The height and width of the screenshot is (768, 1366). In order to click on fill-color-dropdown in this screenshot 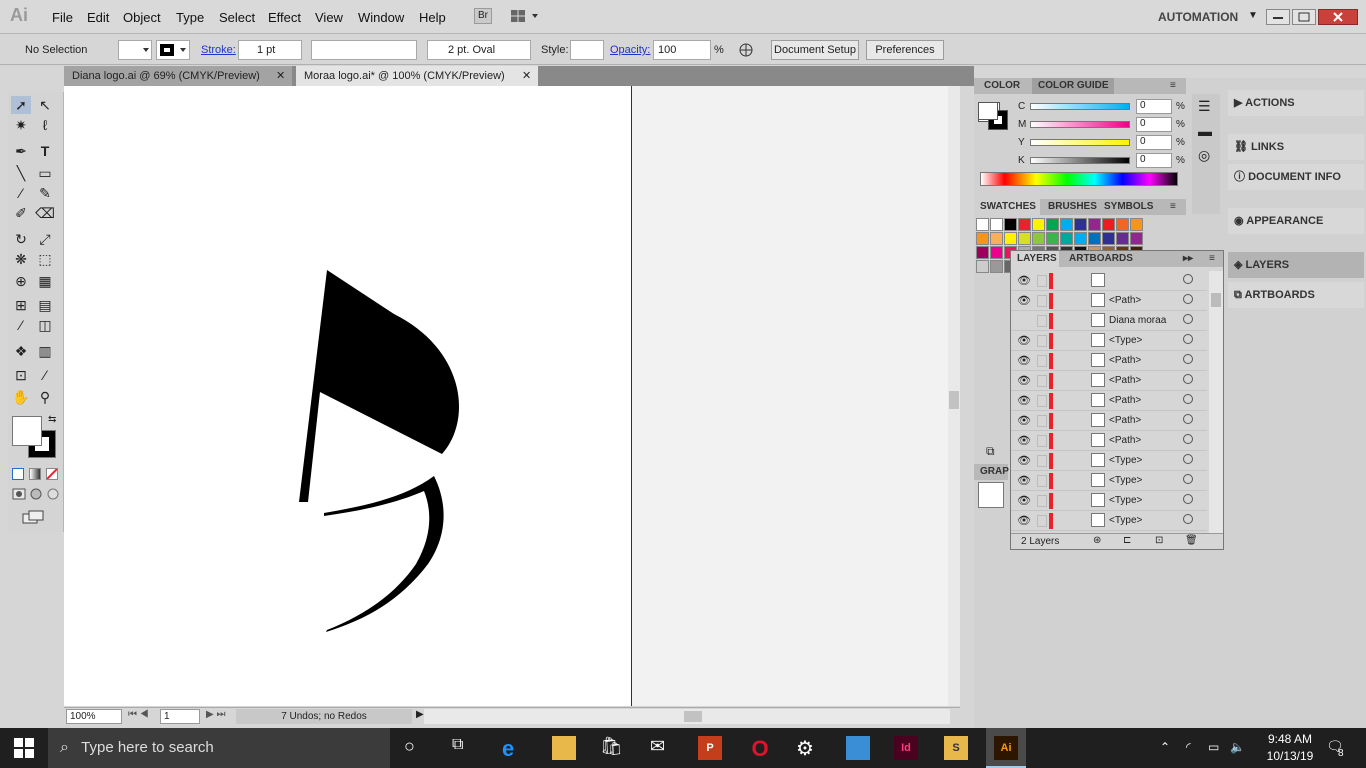, I will do `click(135, 50)`.